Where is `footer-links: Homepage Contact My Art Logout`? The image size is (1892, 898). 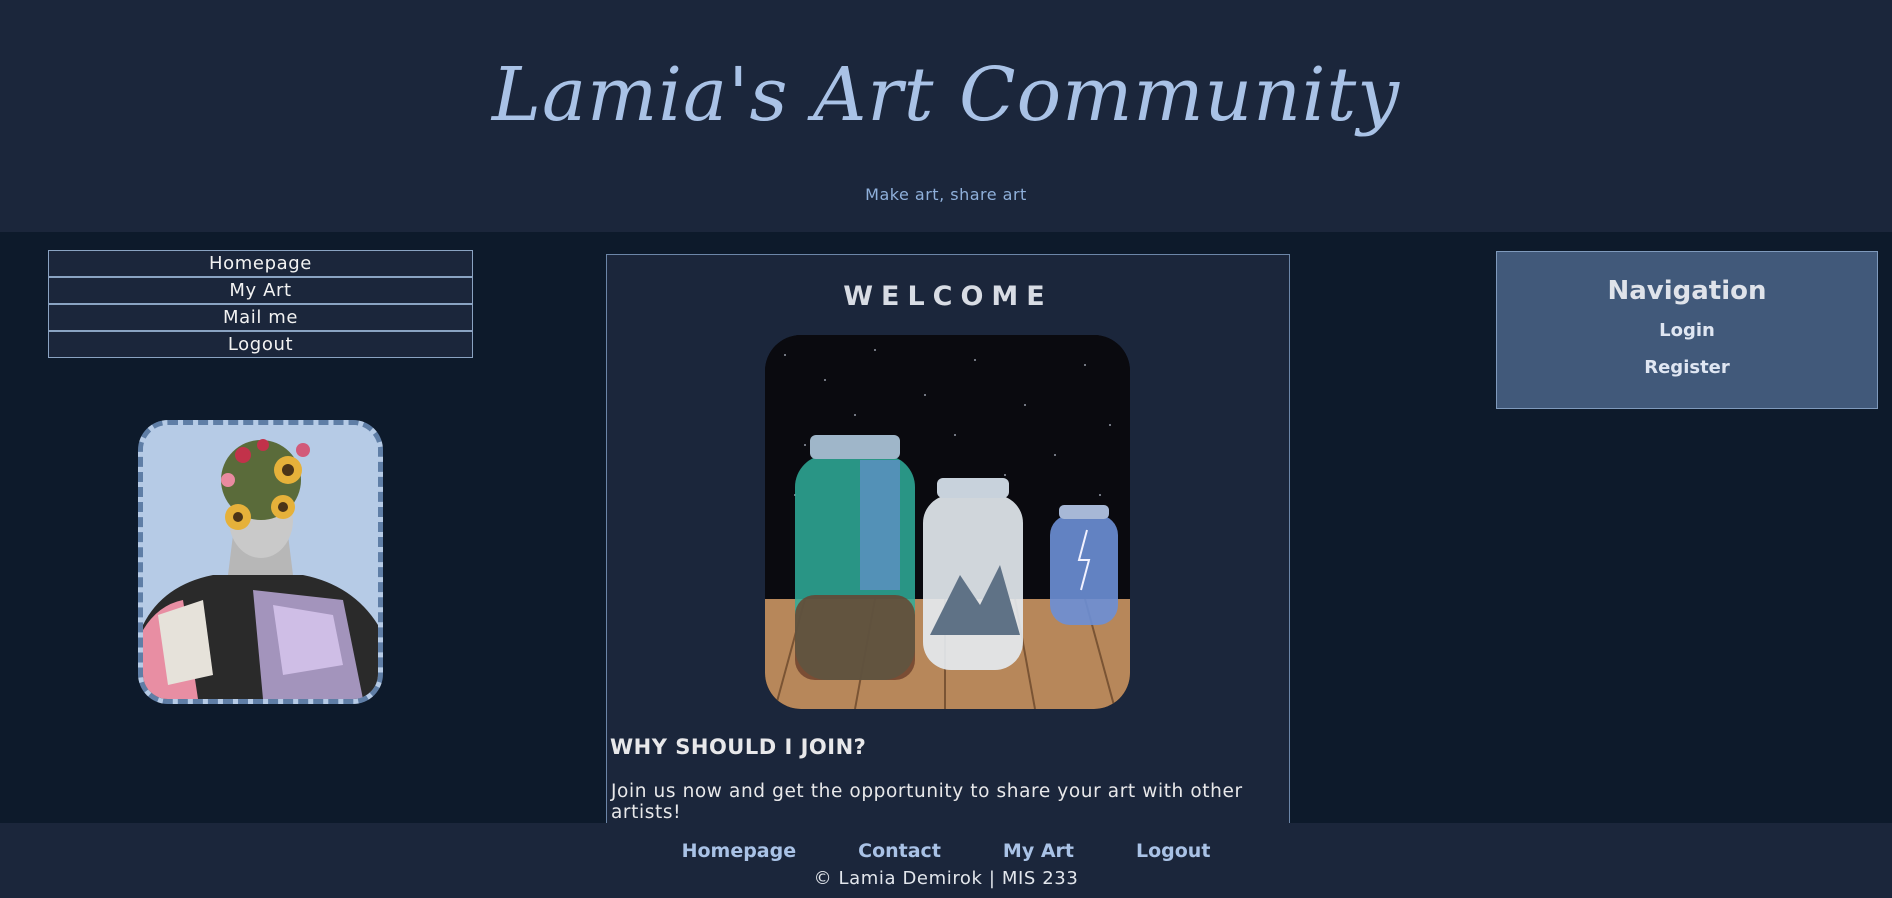 footer-links: Homepage Contact My Art Logout is located at coordinates (946, 851).